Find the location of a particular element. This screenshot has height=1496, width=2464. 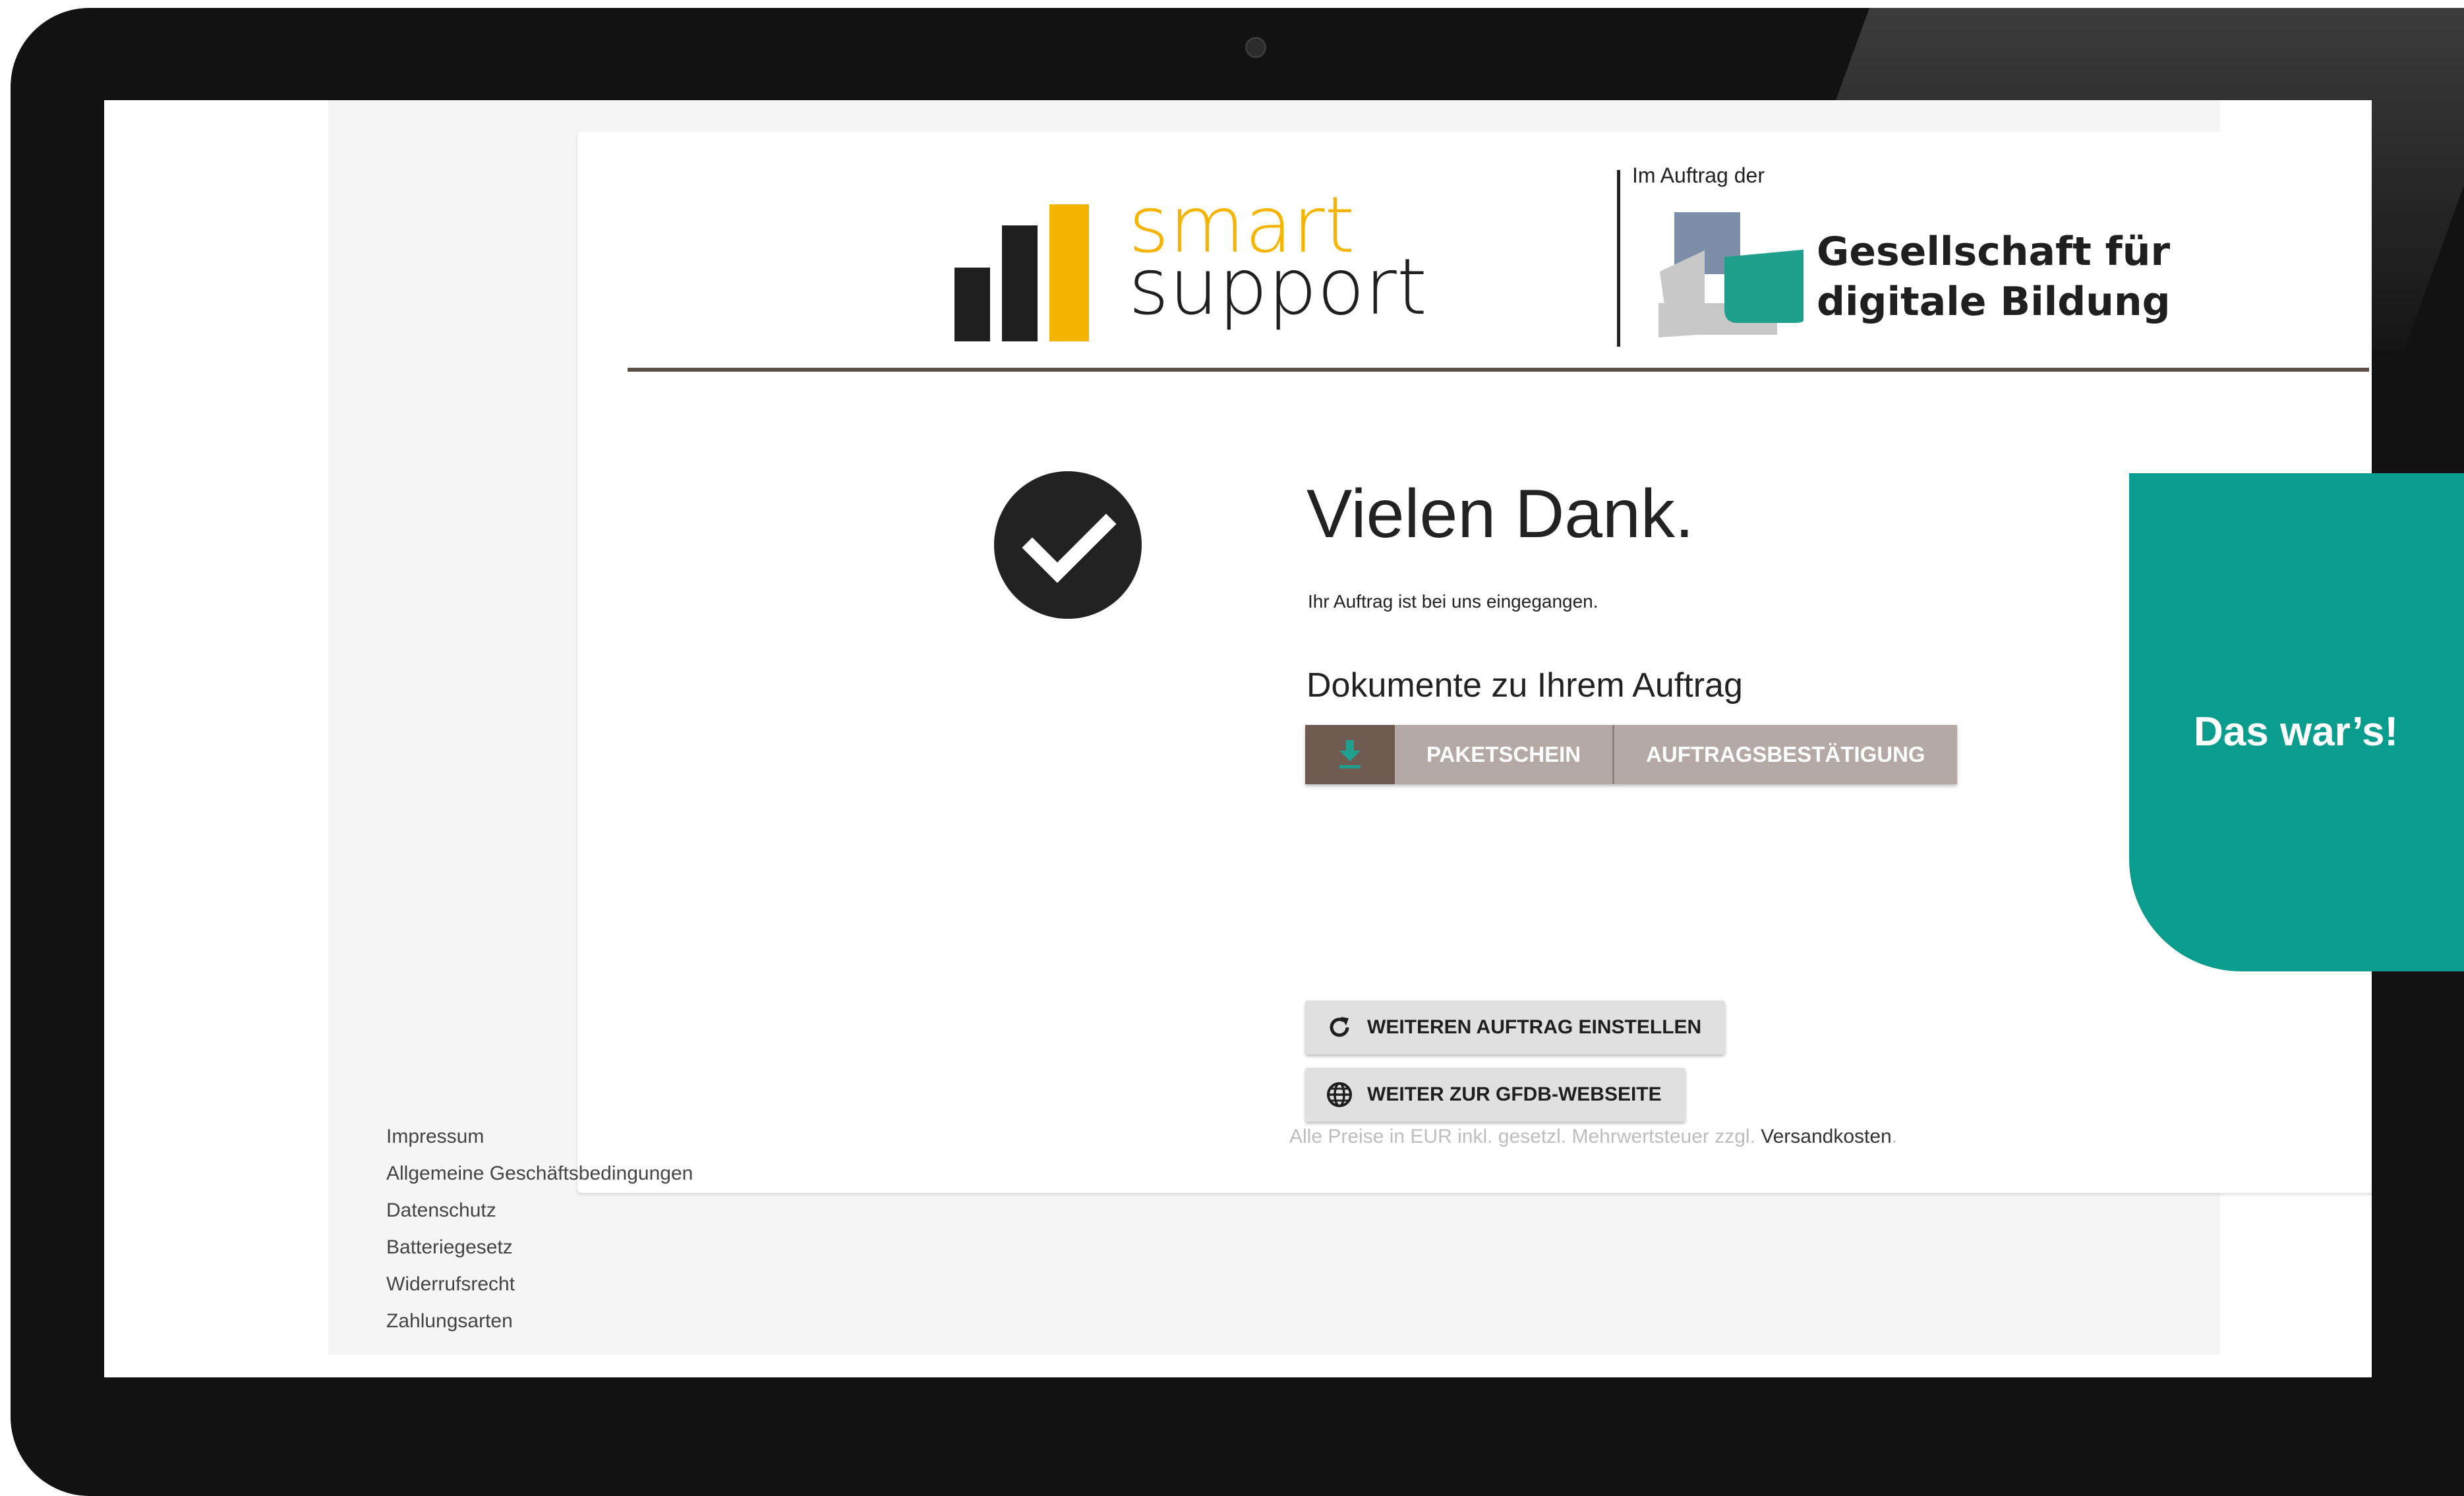

footer-link-widerrufsrecht: Widerrufsrecht is located at coordinates (539, 1284).